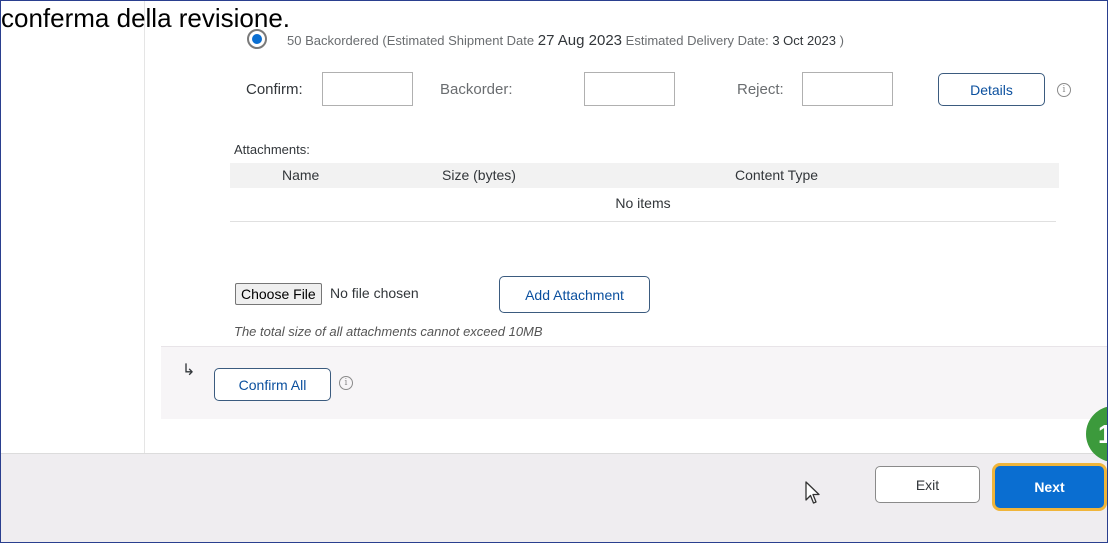  Describe the element at coordinates (300, 175) in the screenshot. I see `column-header-name: Name` at that location.